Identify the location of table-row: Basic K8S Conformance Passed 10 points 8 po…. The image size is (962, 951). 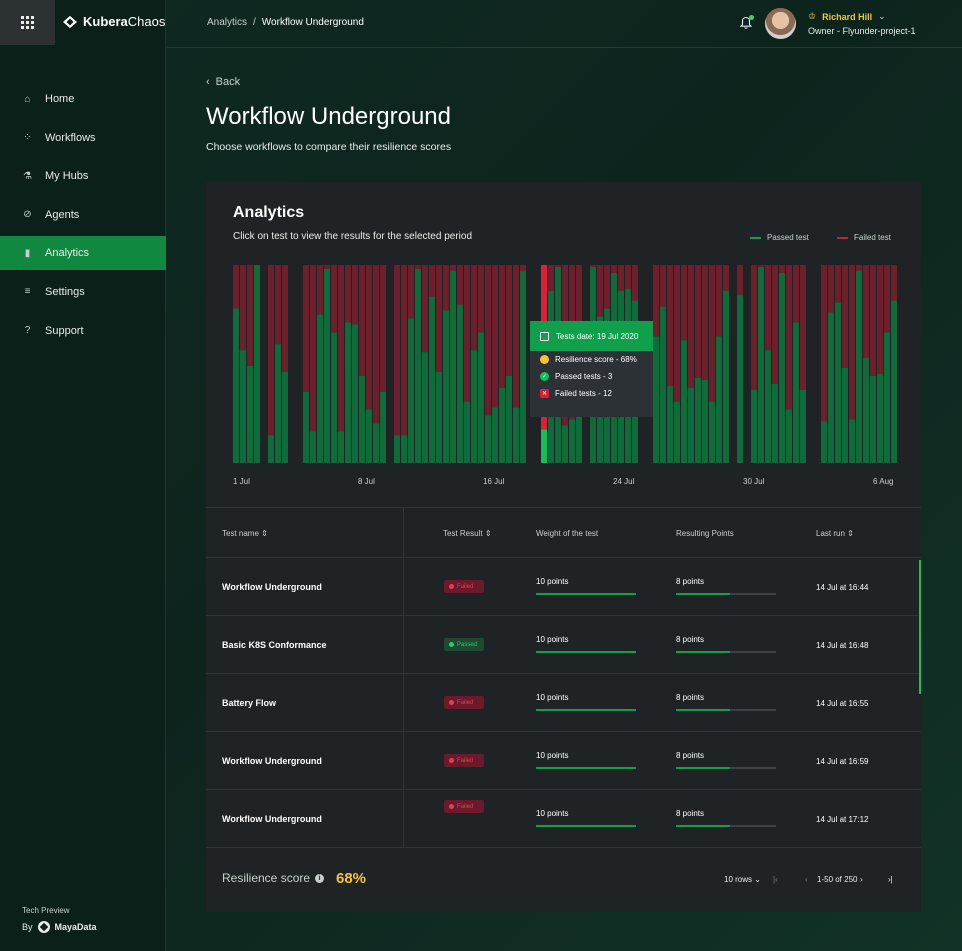
(563, 645).